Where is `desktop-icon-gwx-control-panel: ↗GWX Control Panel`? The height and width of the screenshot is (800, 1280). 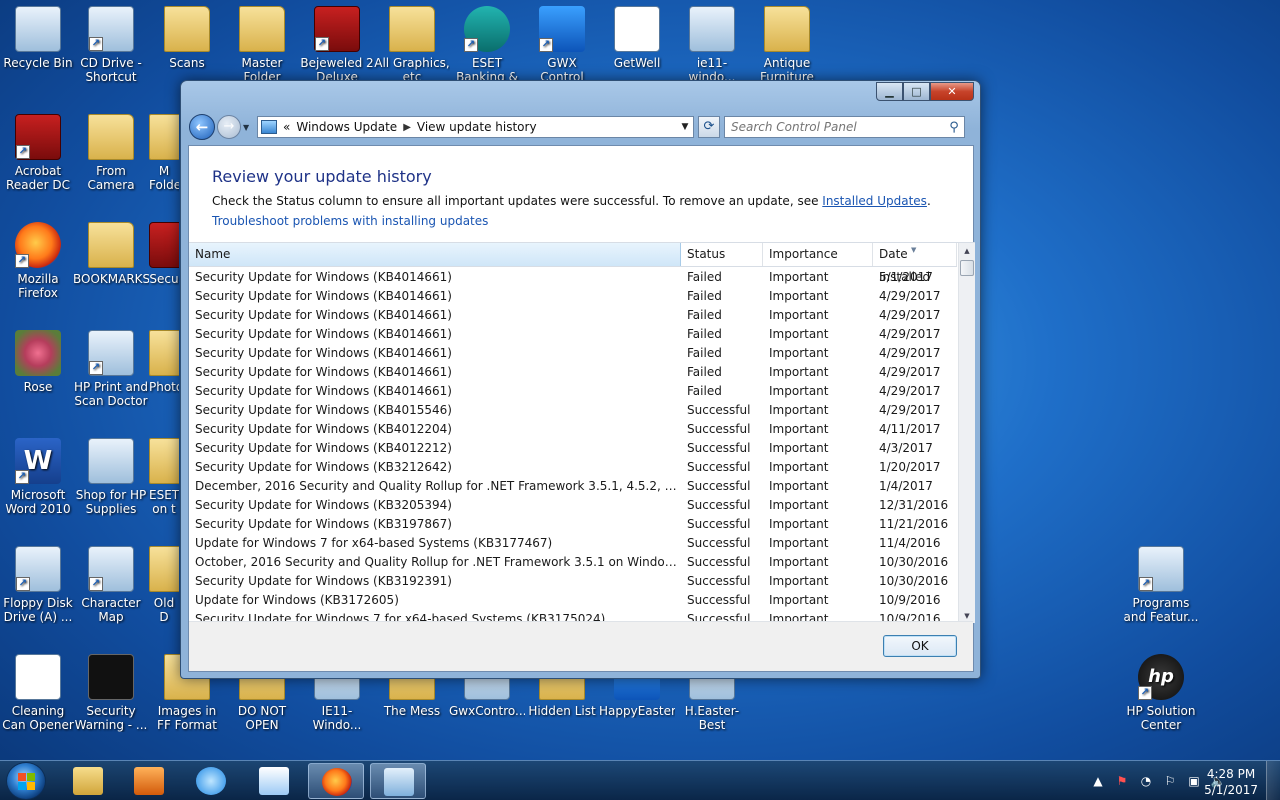 desktop-icon-gwx-control-panel: ↗GWX Control Panel is located at coordinates (562, 46).